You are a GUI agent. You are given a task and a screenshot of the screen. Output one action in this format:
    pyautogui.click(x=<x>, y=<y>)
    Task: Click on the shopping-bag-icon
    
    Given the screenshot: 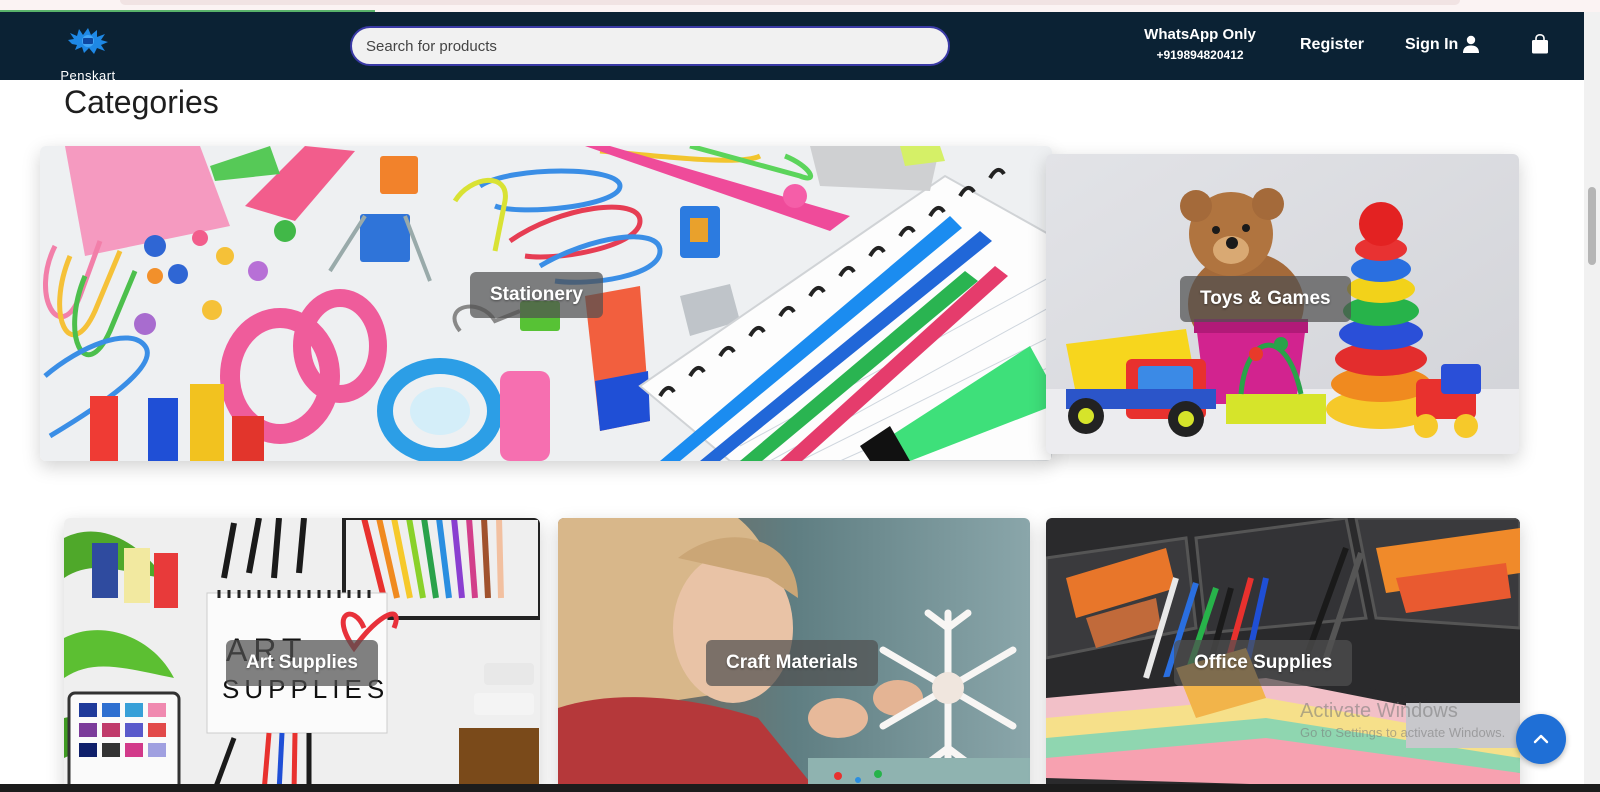 What is the action you would take?
    pyautogui.click(x=1540, y=44)
    